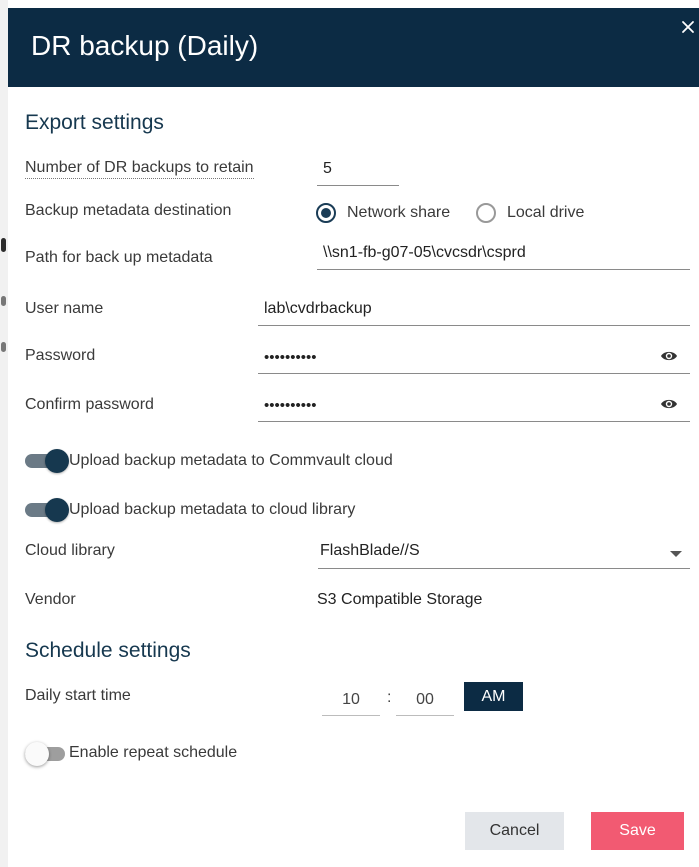 The width and height of the screenshot is (699, 867). What do you see at coordinates (514, 831) in the screenshot?
I see `cancel-button: Cancel` at bounding box center [514, 831].